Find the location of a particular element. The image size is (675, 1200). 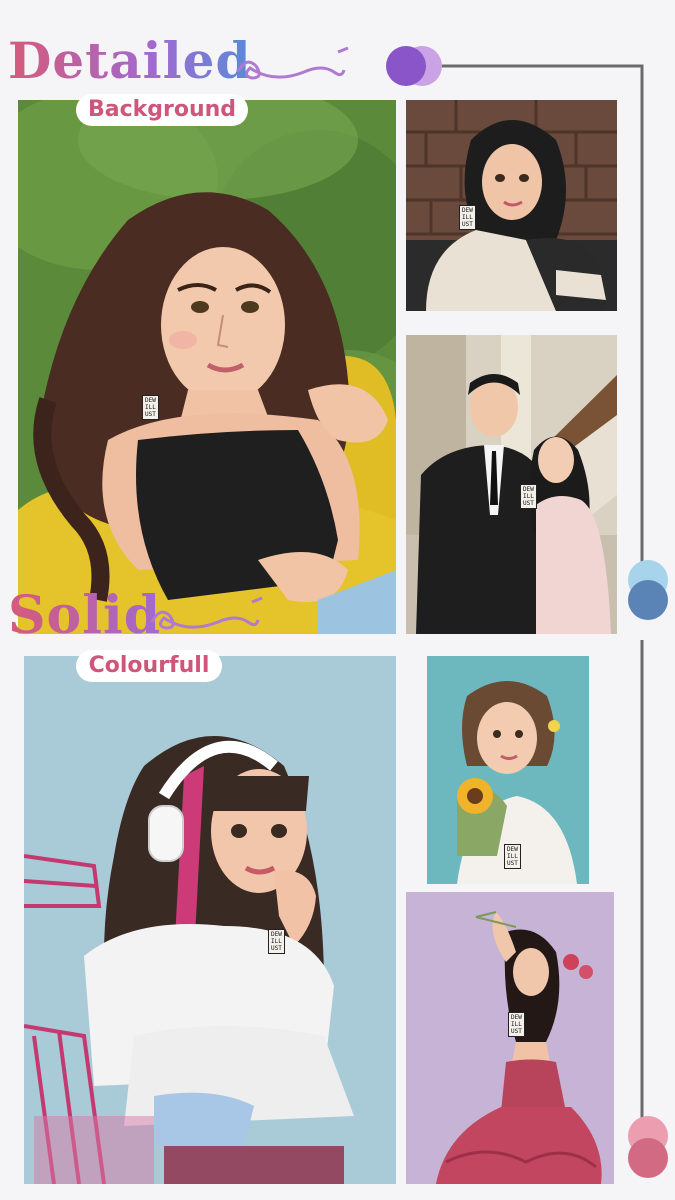

section-subtitle-background: Background is located at coordinates (162, 110).